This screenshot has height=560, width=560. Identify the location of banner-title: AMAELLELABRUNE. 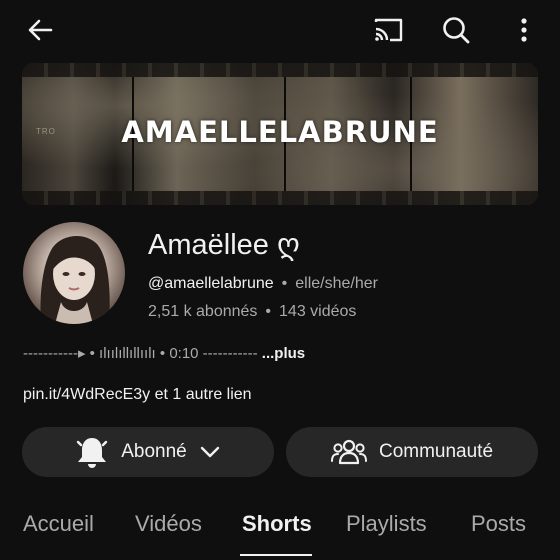
(280, 132).